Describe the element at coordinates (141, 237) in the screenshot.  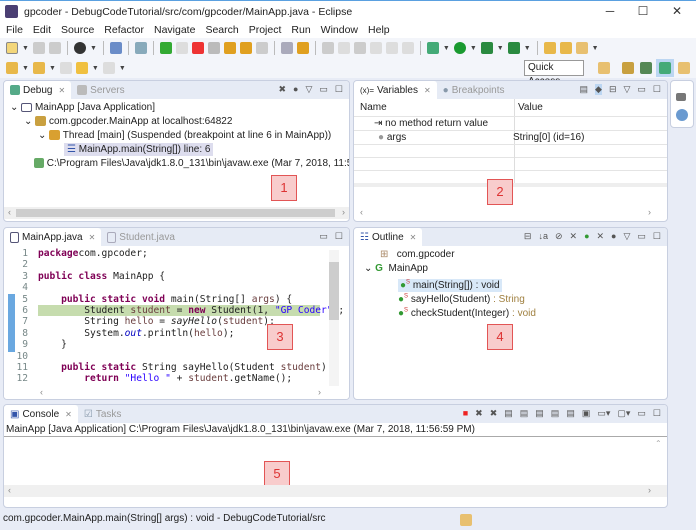
I see `tab-student-java: Student.java` at that location.